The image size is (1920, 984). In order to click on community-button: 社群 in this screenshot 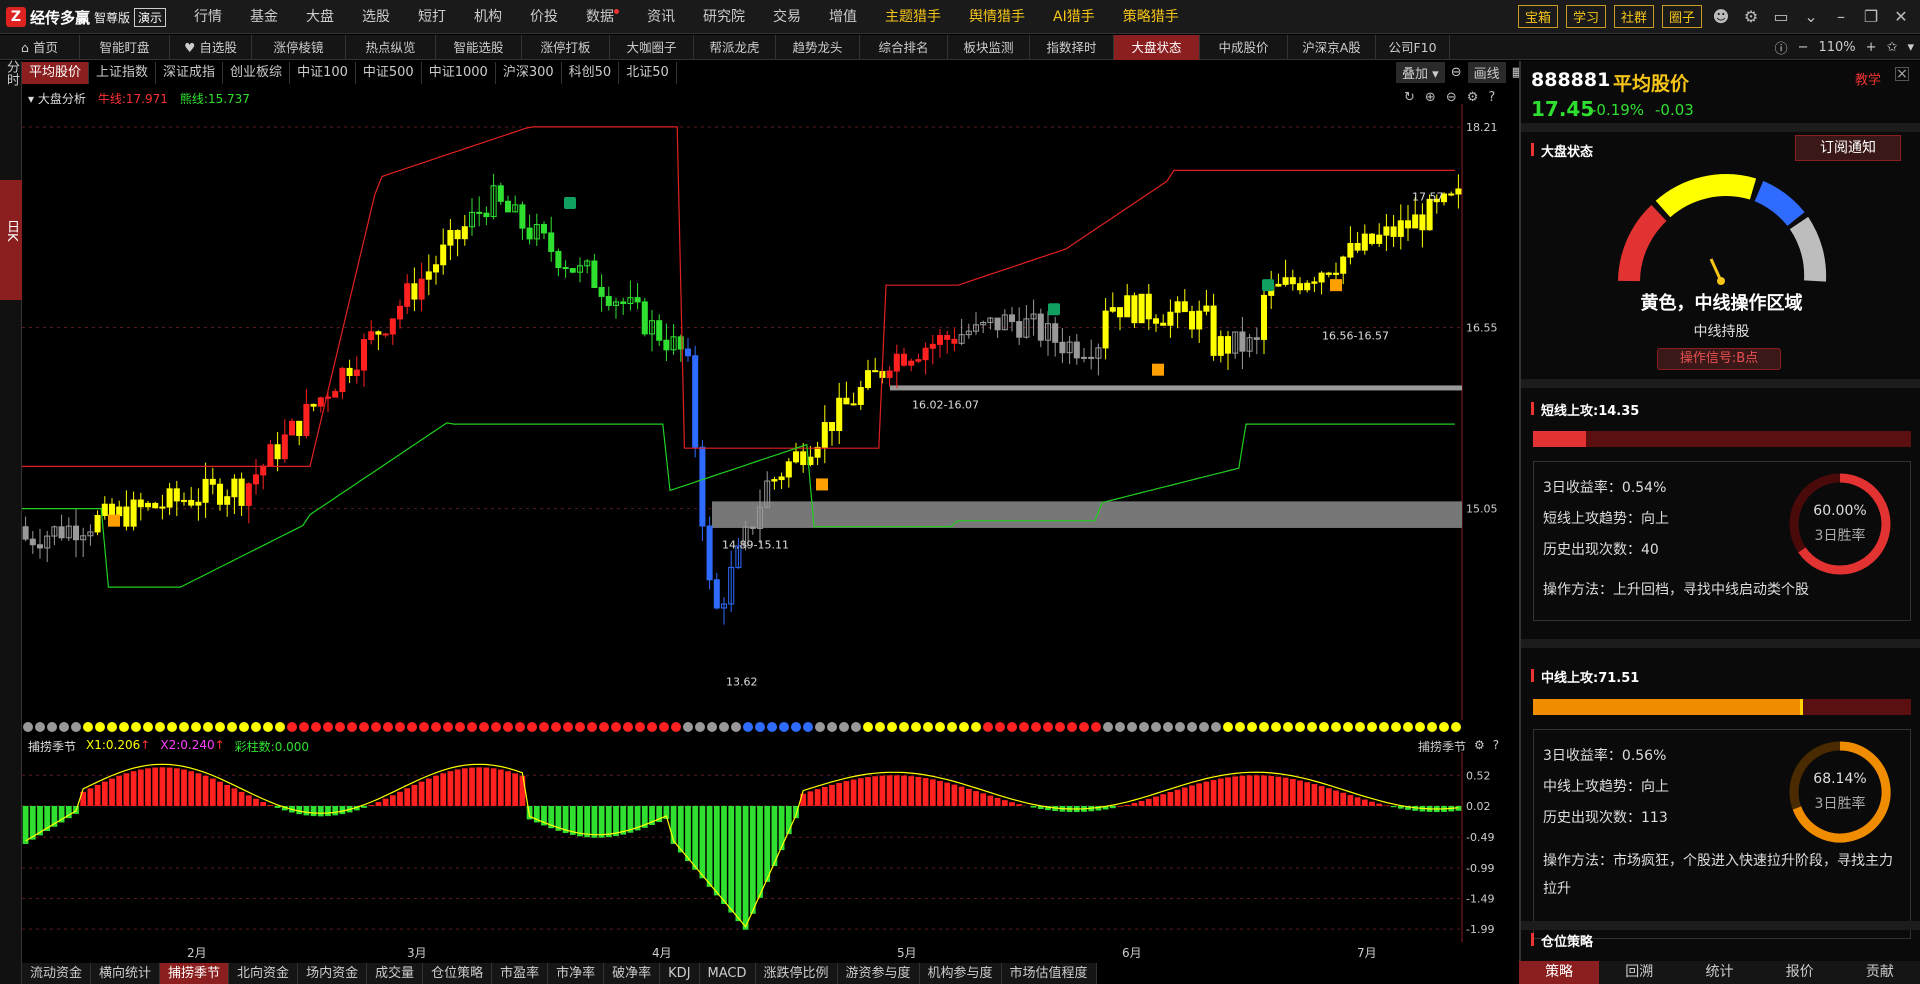, I will do `click(1633, 16)`.